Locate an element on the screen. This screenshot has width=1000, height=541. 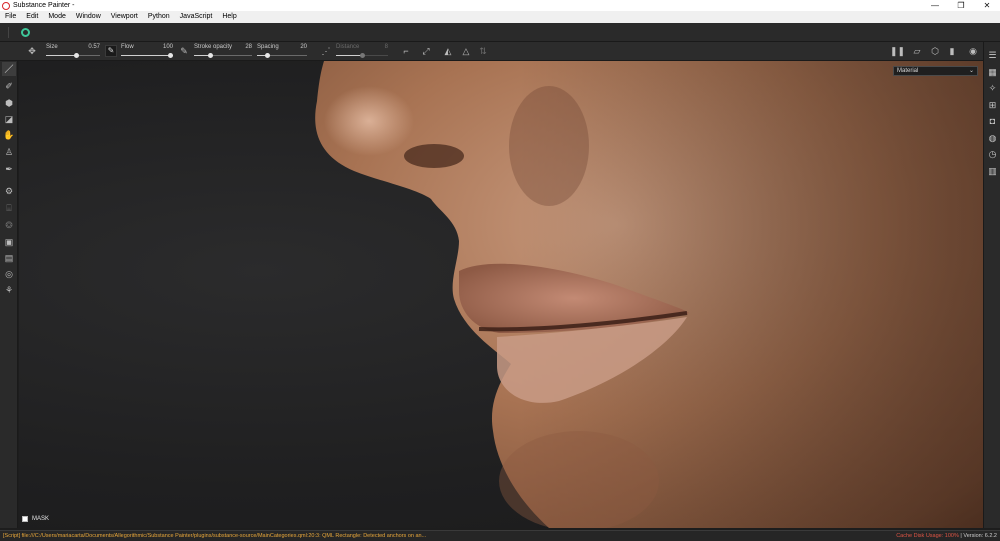
brush-icon: ／ is located at coordinates (9, 69).